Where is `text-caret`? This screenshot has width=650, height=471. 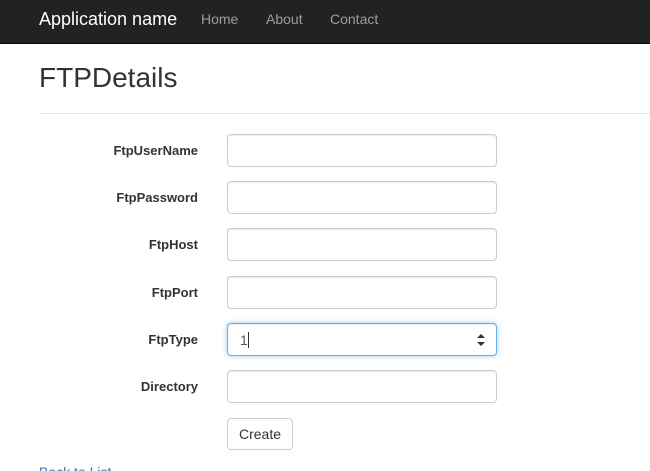 text-caret is located at coordinates (248, 340).